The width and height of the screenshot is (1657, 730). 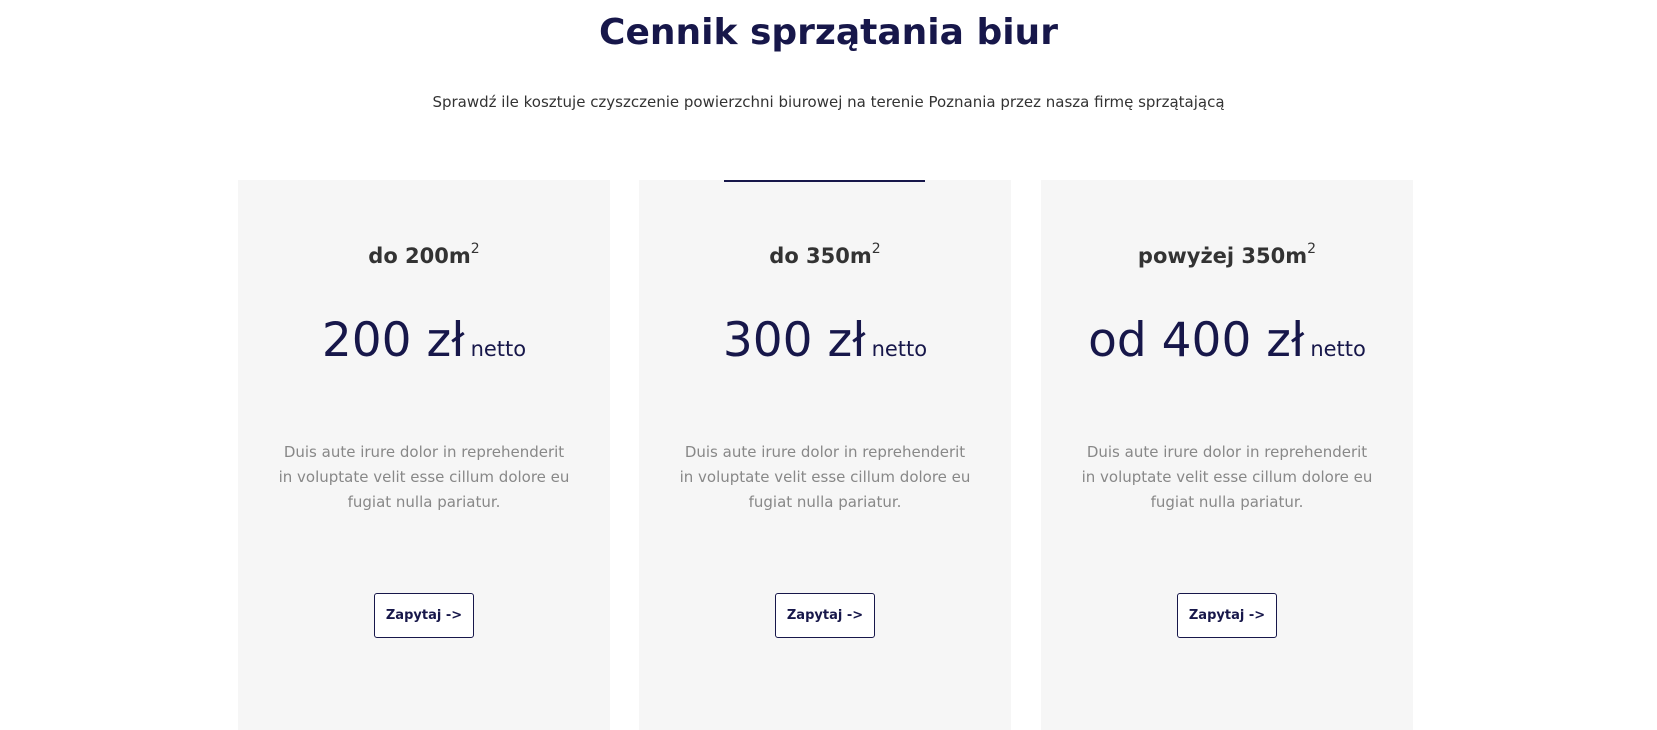 I want to click on plan-name: powyżej 350m2, so click(x=1227, y=254).